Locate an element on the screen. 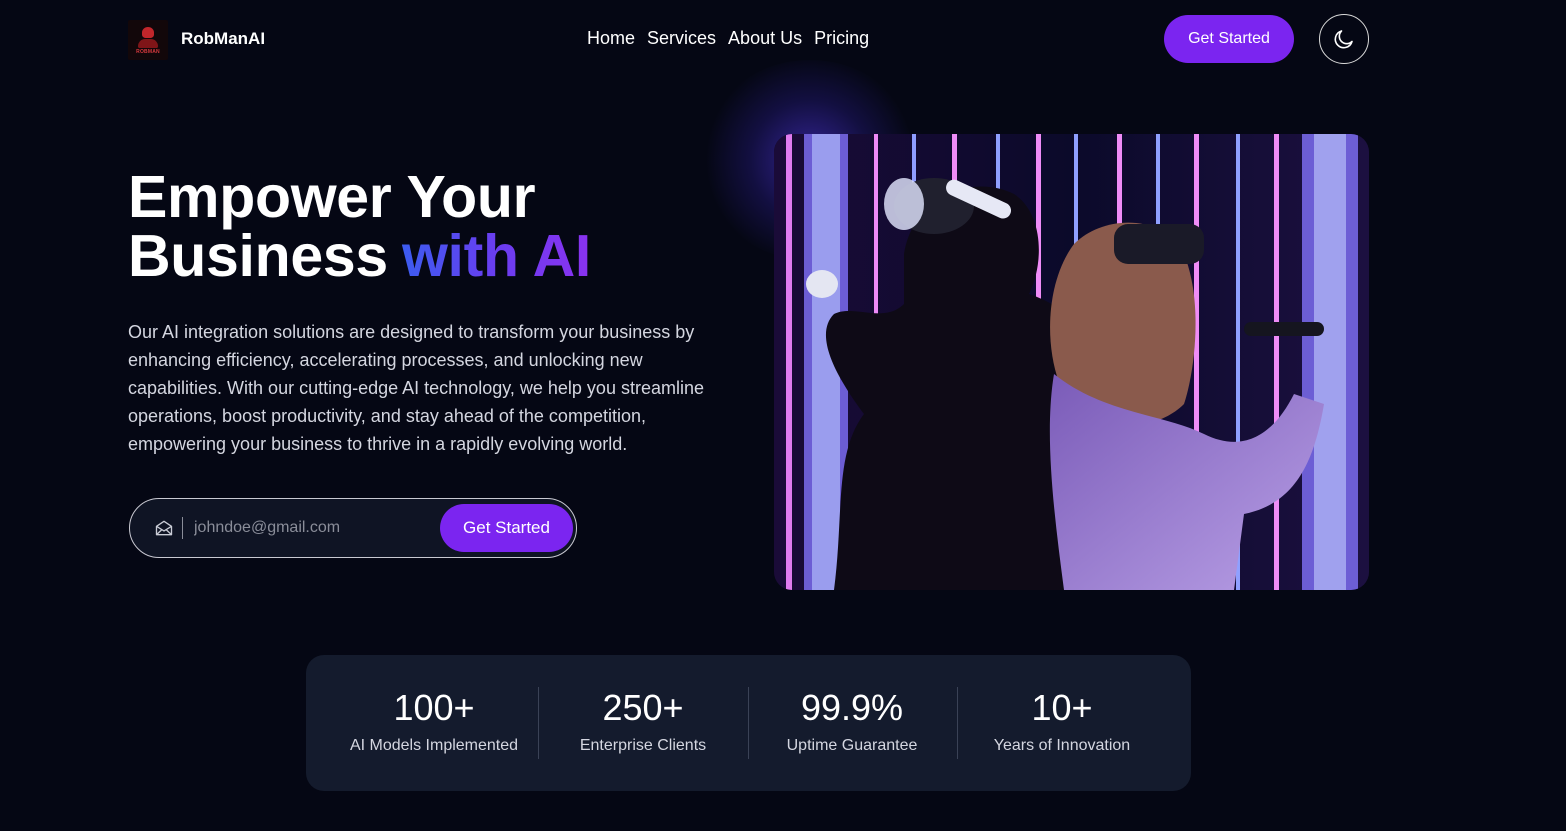 The width and height of the screenshot is (1566, 831). hero-title-accent: with AI is located at coordinates (496, 256).